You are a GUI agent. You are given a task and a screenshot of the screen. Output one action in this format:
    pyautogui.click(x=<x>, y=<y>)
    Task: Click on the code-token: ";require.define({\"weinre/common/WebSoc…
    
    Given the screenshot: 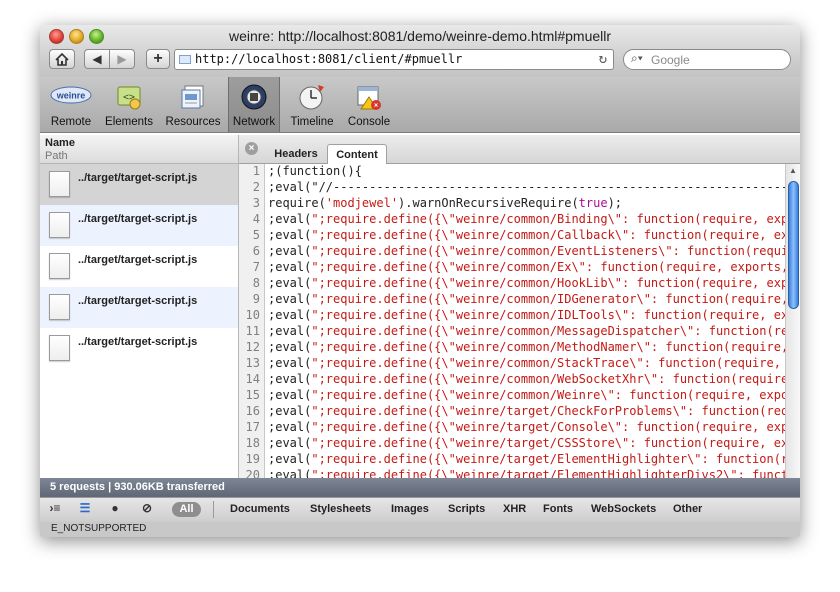 What is the action you would take?
    pyautogui.click(x=548, y=379)
    